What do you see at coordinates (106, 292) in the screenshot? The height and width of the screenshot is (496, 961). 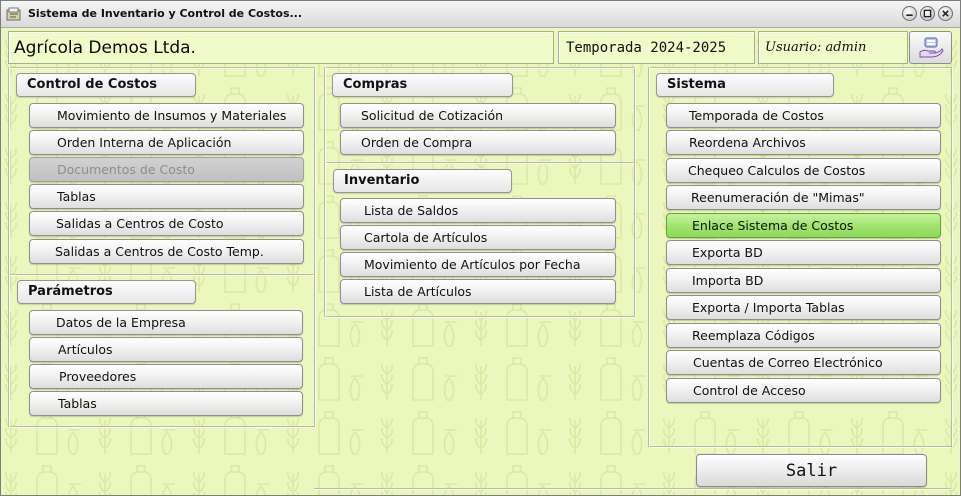 I see `parametros-heading: Parámetros` at bounding box center [106, 292].